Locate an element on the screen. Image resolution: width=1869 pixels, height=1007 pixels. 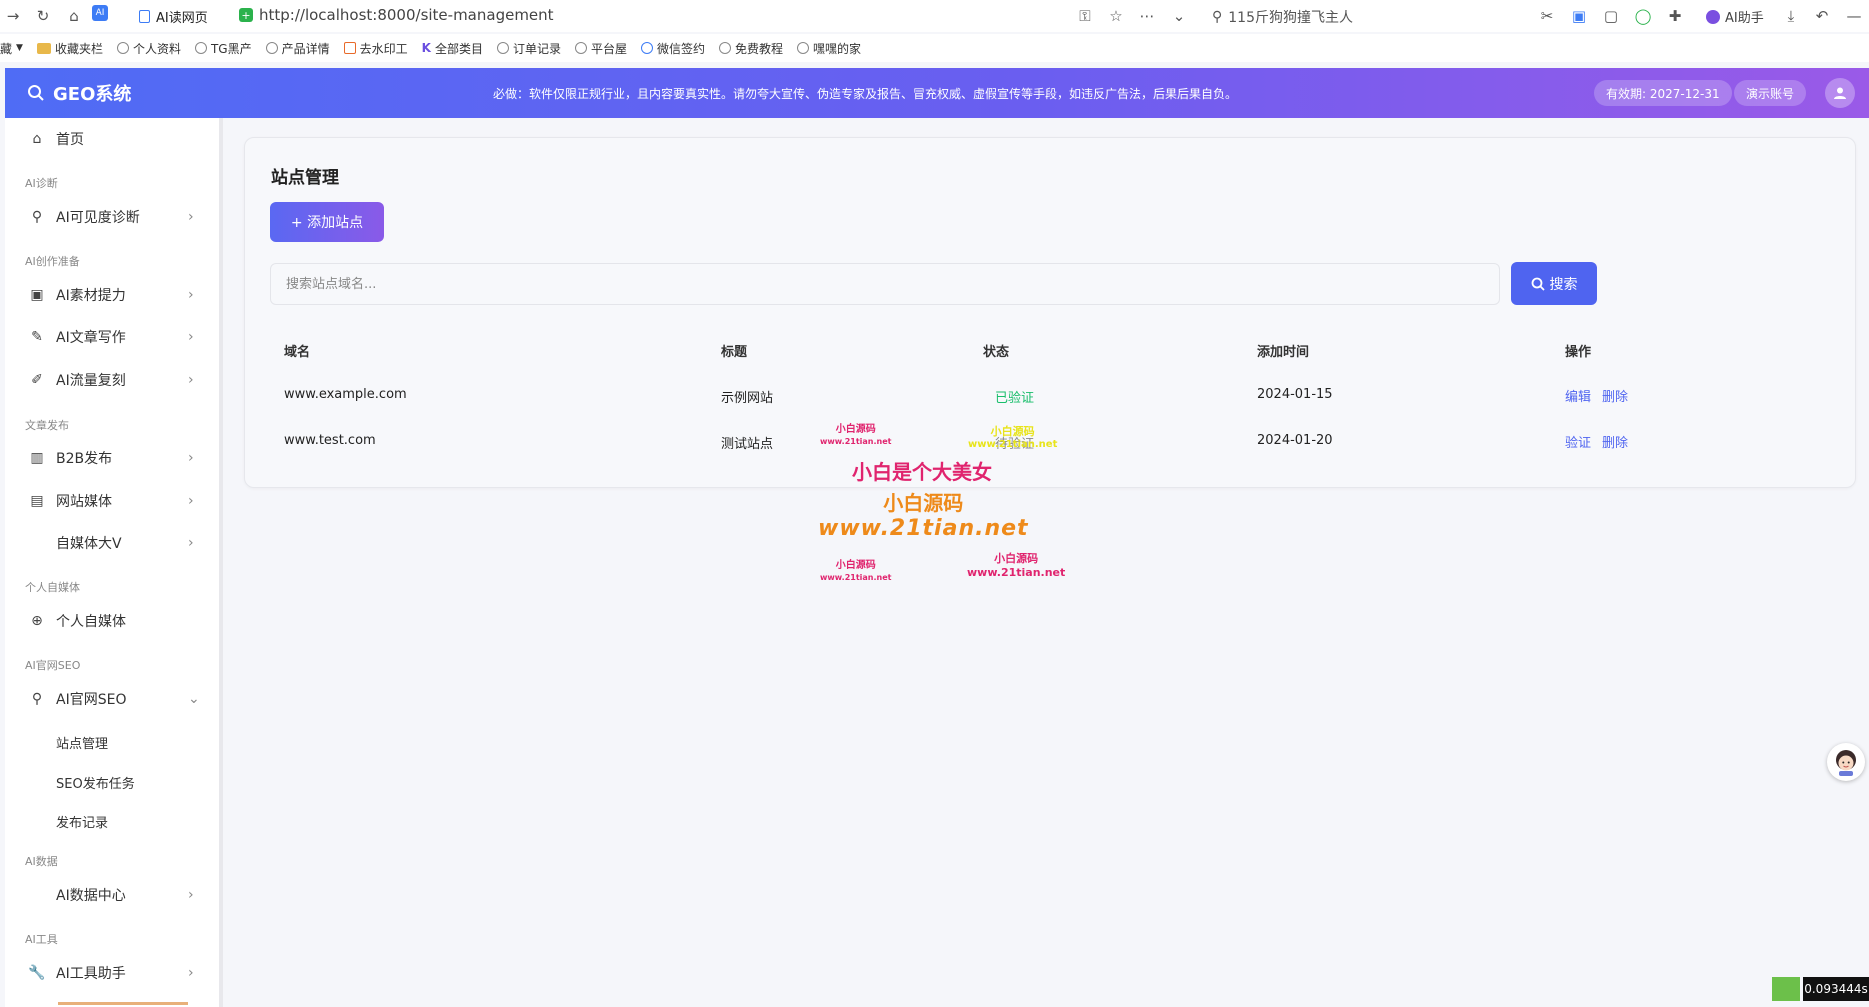
group-label: AI数据 is located at coordinates (41, 861).